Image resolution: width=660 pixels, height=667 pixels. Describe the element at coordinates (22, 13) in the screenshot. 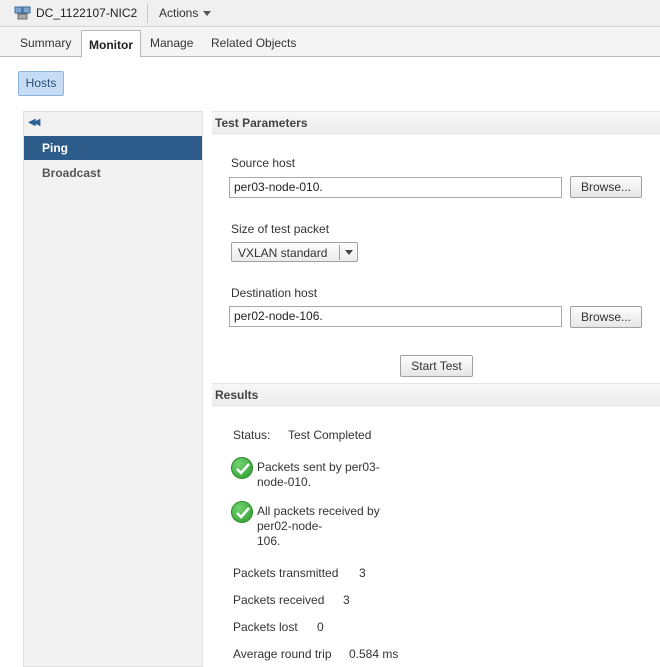

I see `network-object-icon` at that location.